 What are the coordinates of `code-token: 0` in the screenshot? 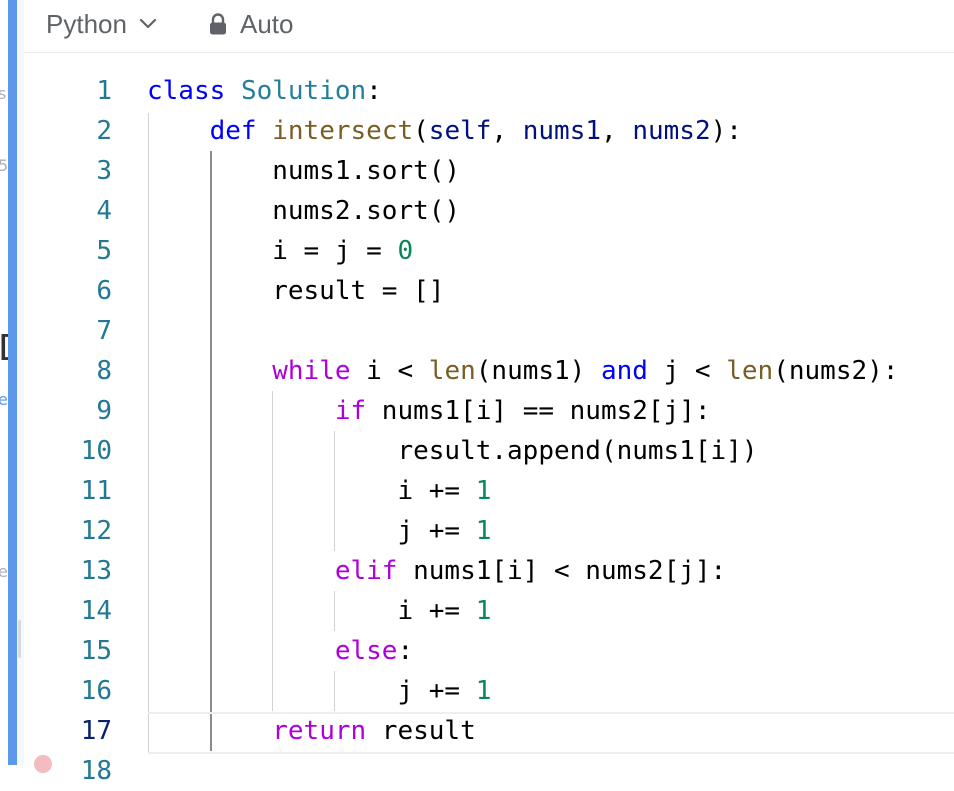 It's located at (405, 251).